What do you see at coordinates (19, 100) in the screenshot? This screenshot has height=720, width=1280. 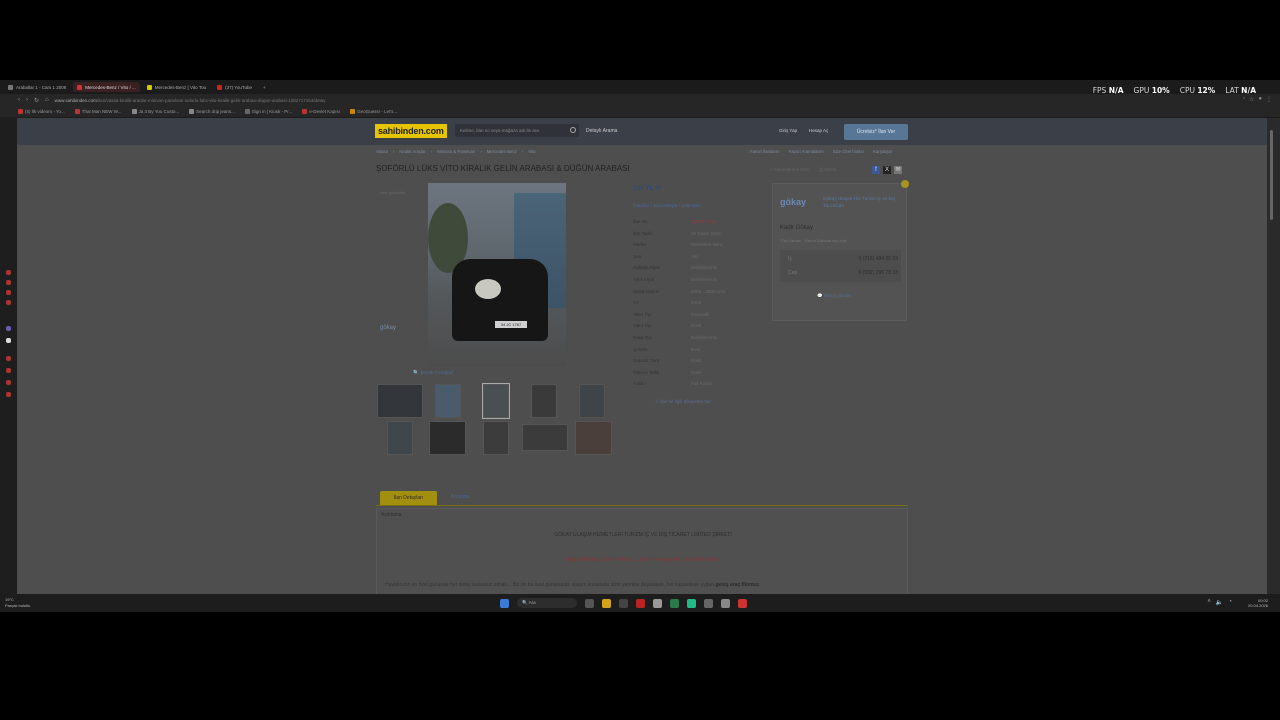 I see `back-icon: ‹` at bounding box center [19, 100].